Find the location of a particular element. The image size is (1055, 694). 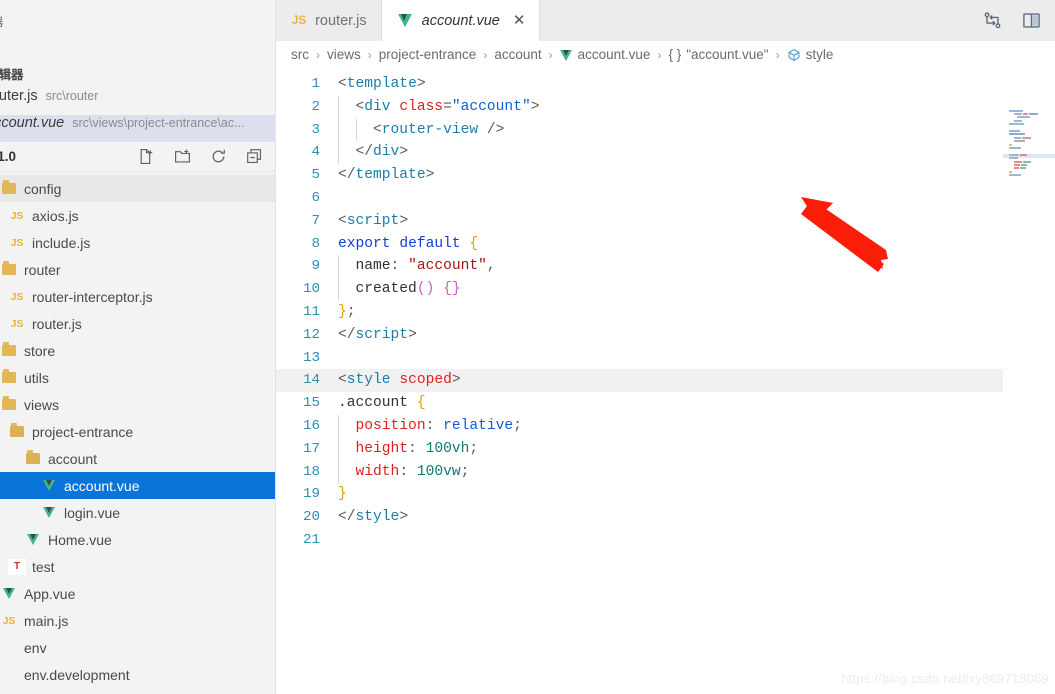

code-line: 4 </div> is located at coordinates (665, 153).